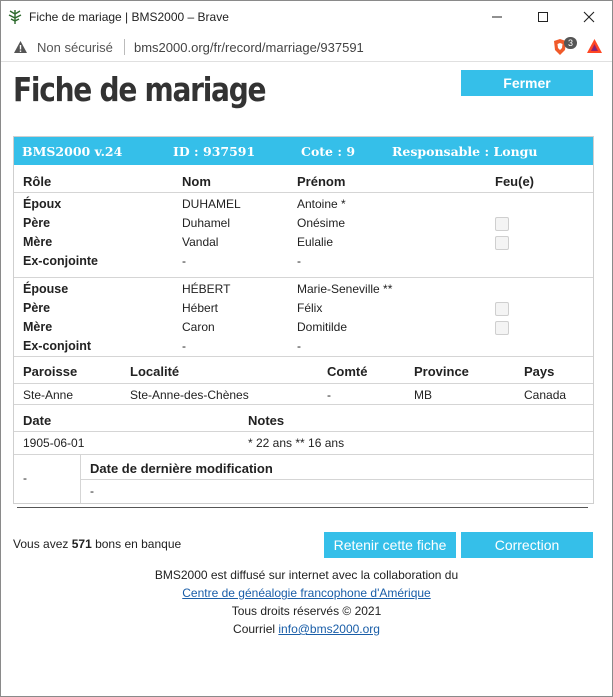  Describe the element at coordinates (48, 395) in the screenshot. I see `place-paroisse: Ste-Anne` at that location.